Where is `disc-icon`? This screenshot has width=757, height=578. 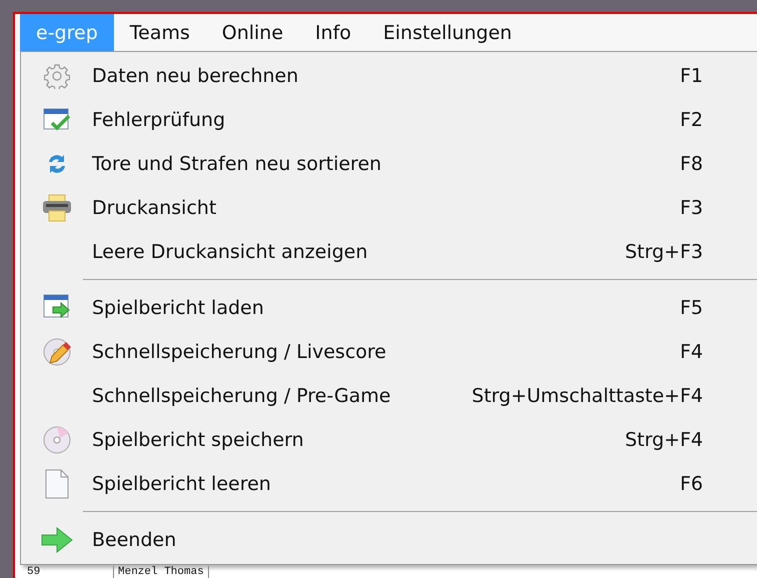
disc-icon is located at coordinates (57, 440).